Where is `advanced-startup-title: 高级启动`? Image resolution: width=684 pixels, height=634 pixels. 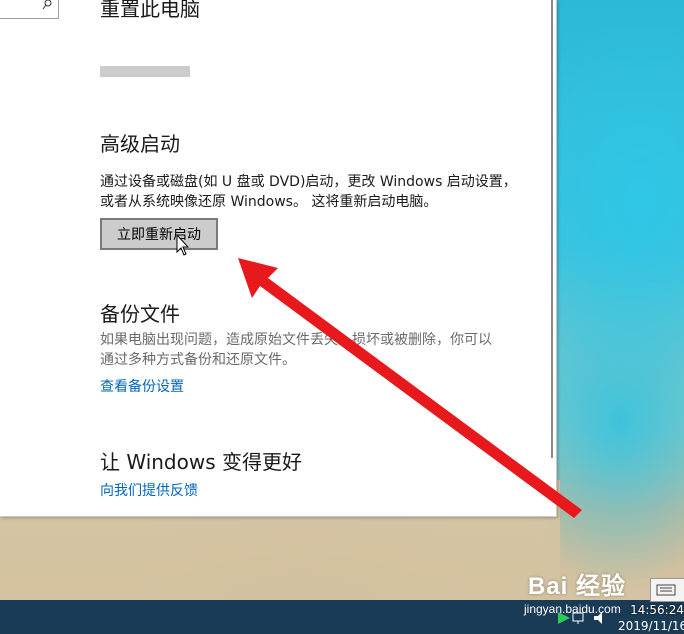
advanced-startup-title: 高级启动 is located at coordinates (140, 144).